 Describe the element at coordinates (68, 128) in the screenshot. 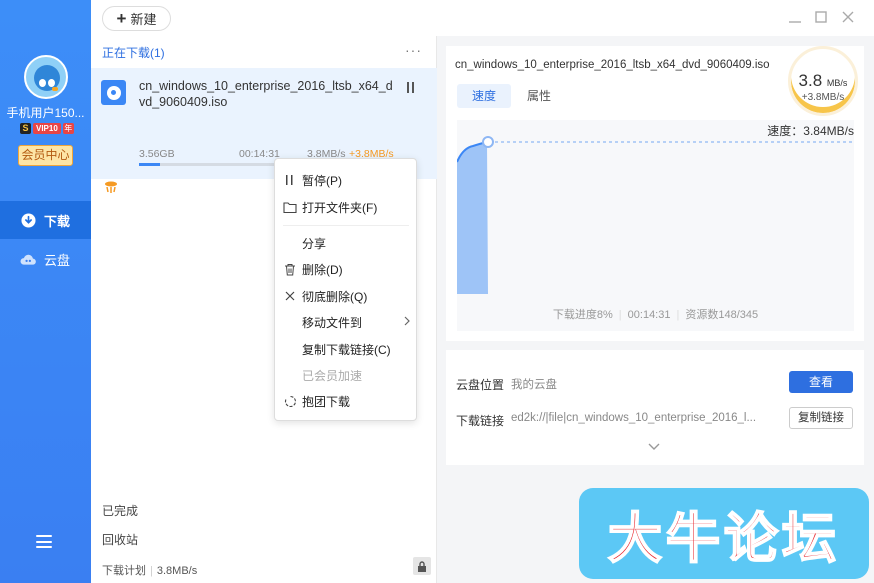

I see `vip-year: 年` at that location.